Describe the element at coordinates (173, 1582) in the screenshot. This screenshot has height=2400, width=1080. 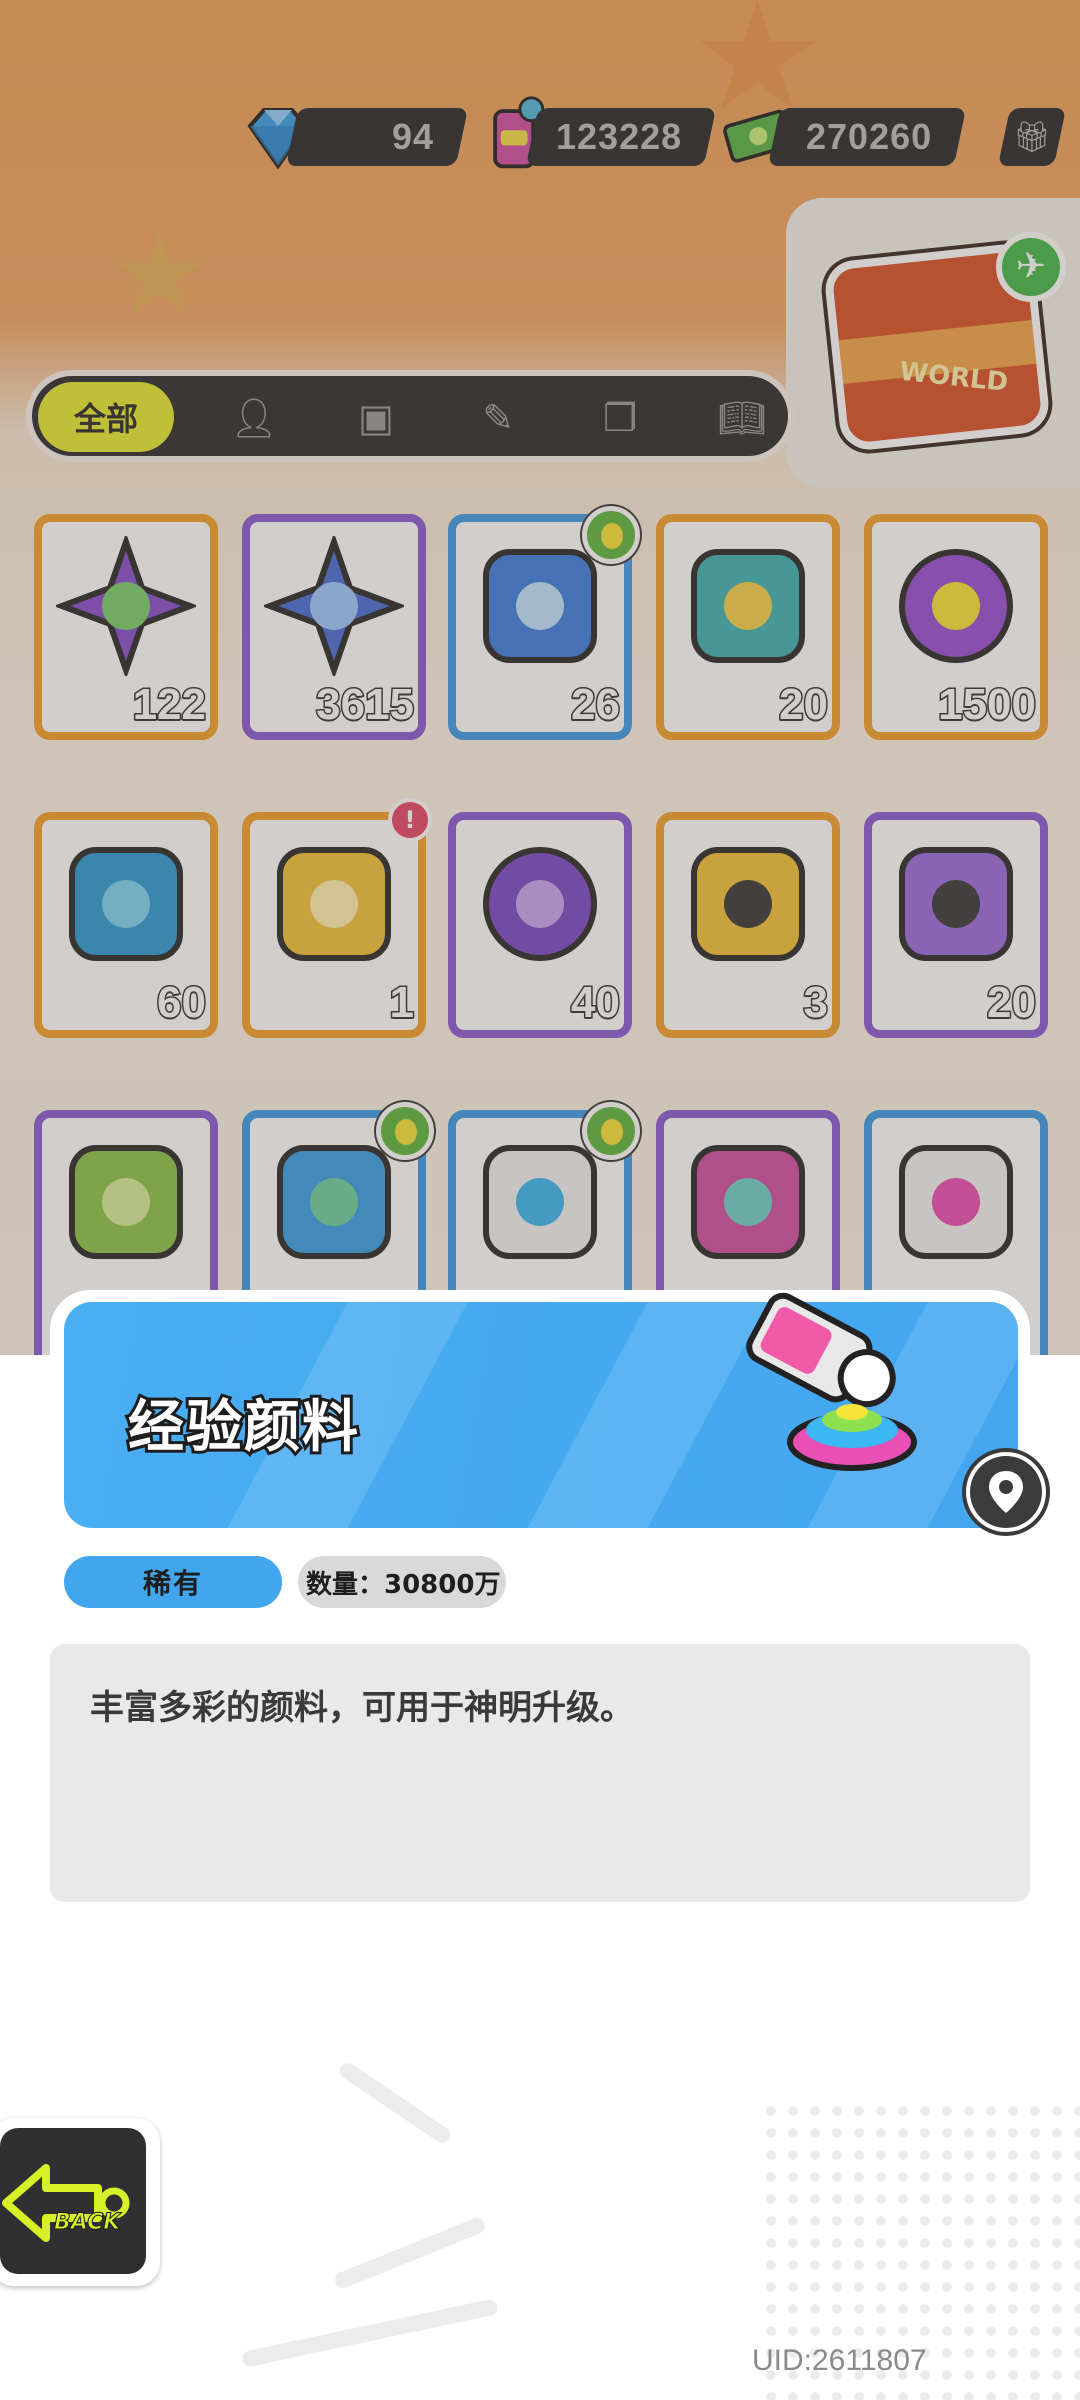
I see `rarity-badge: 稀有` at that location.